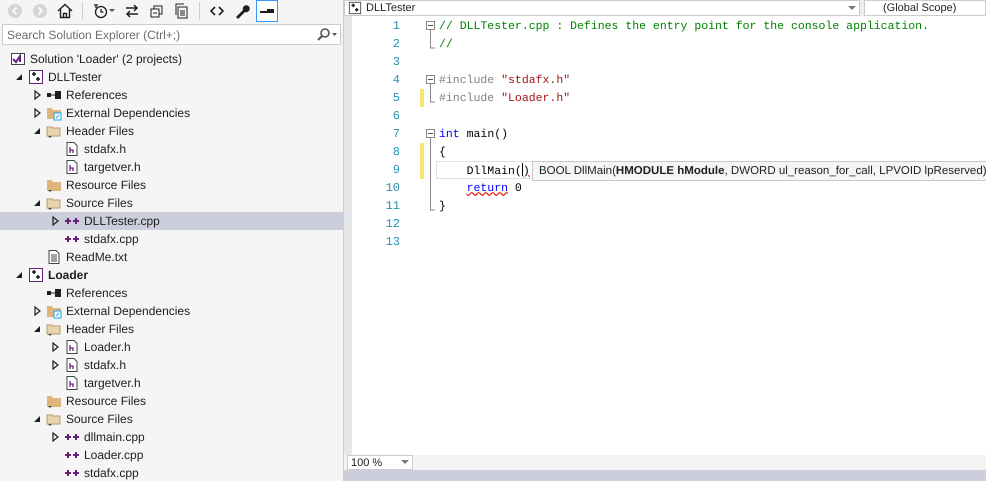  I want to click on tree-item-label: ReadMe.txt, so click(97, 257).